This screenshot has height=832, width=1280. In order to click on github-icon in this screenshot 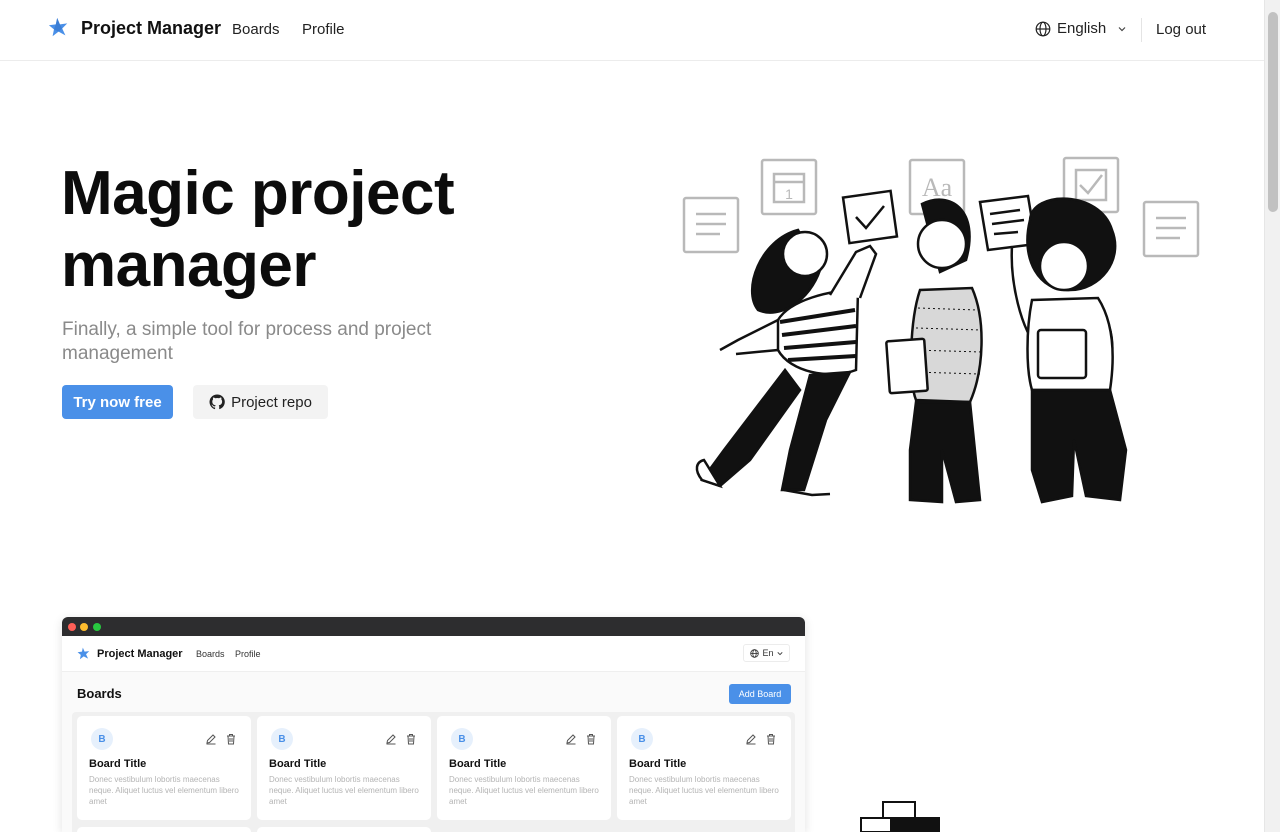, I will do `click(217, 402)`.